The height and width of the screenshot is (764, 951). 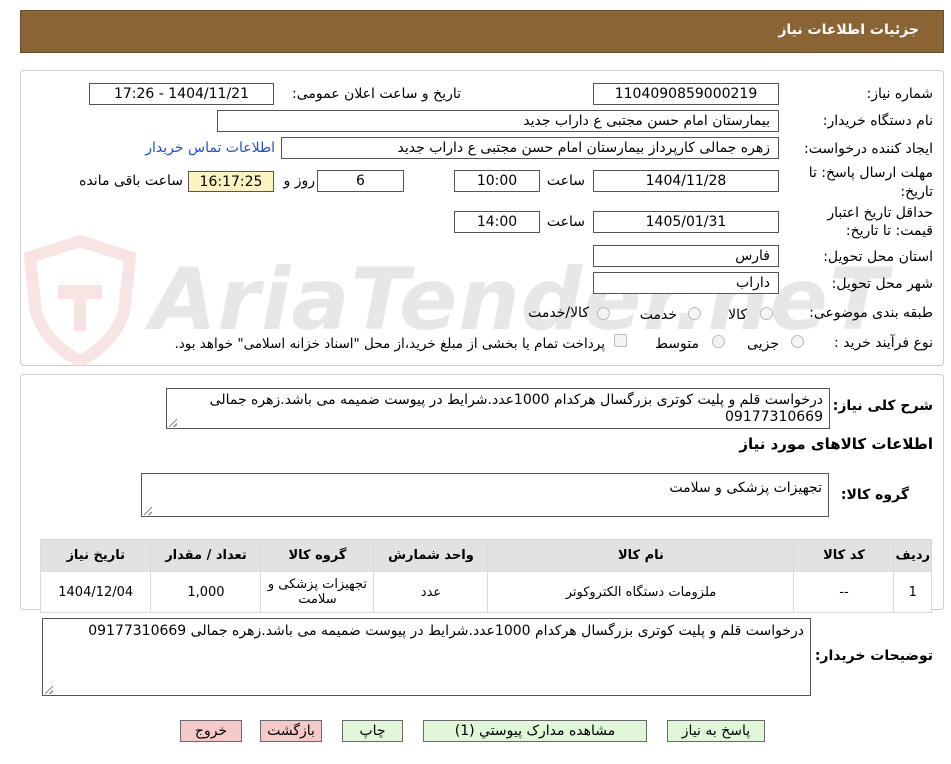 I want to click on category-label: طبقه بندی موضوعی:, so click(x=871, y=313).